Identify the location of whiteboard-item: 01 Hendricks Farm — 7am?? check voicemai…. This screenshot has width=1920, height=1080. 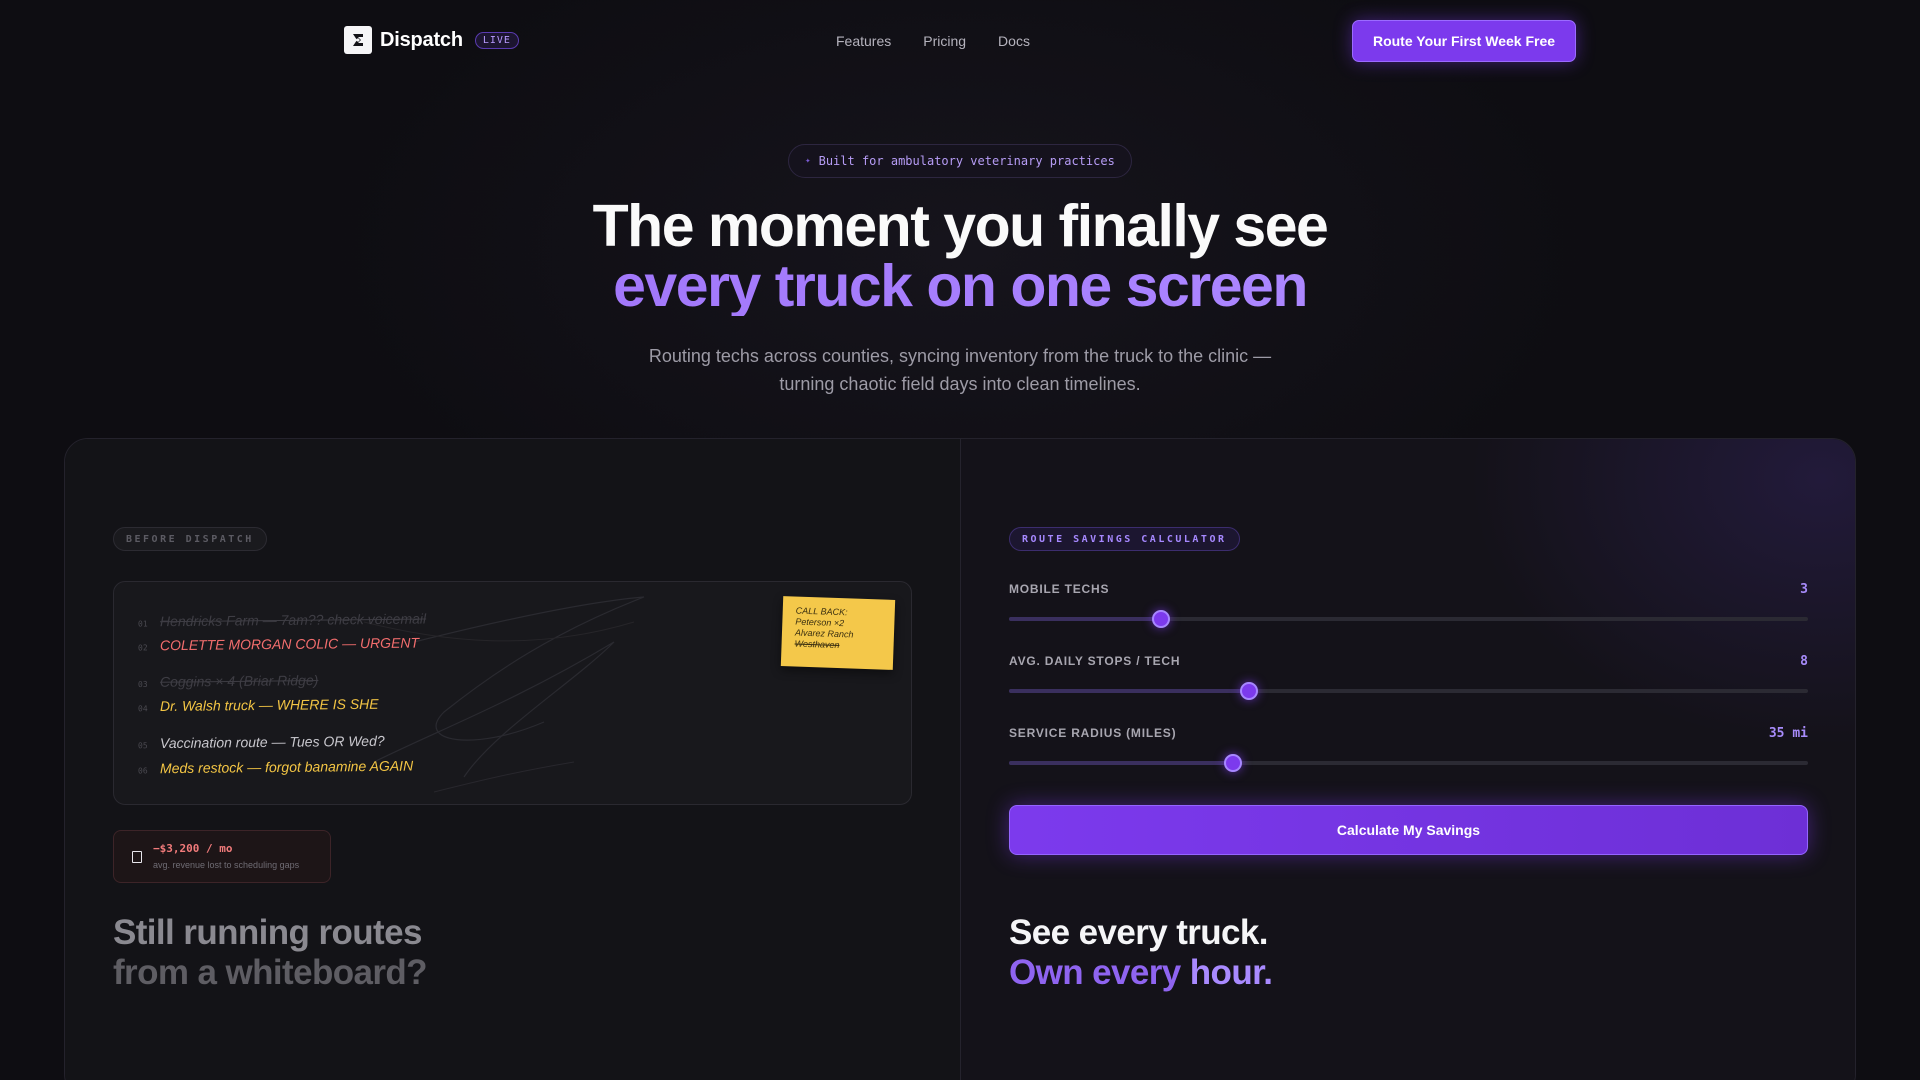
(282, 619).